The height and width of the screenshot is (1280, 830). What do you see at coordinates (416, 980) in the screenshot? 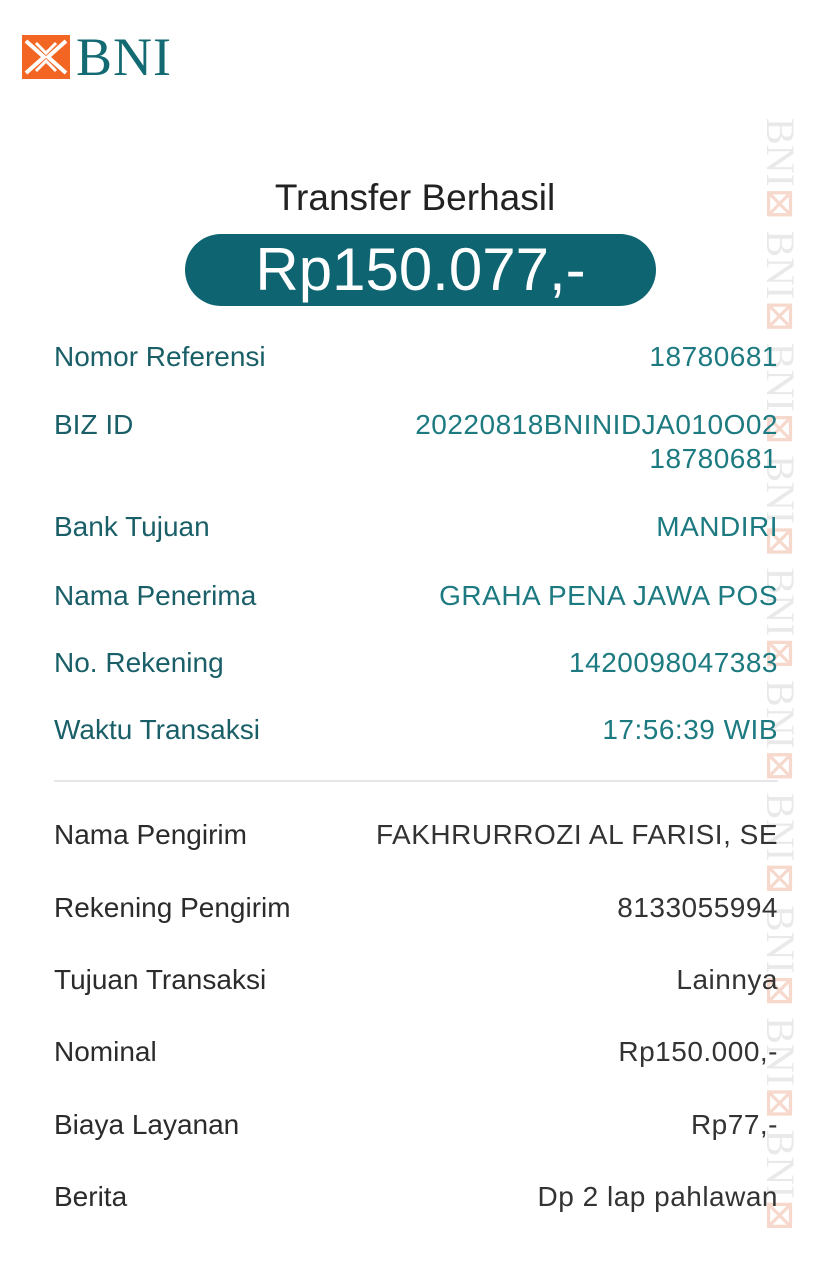
I see `sender-row-purpose: Tujuan Transaksi Lainnya` at bounding box center [416, 980].